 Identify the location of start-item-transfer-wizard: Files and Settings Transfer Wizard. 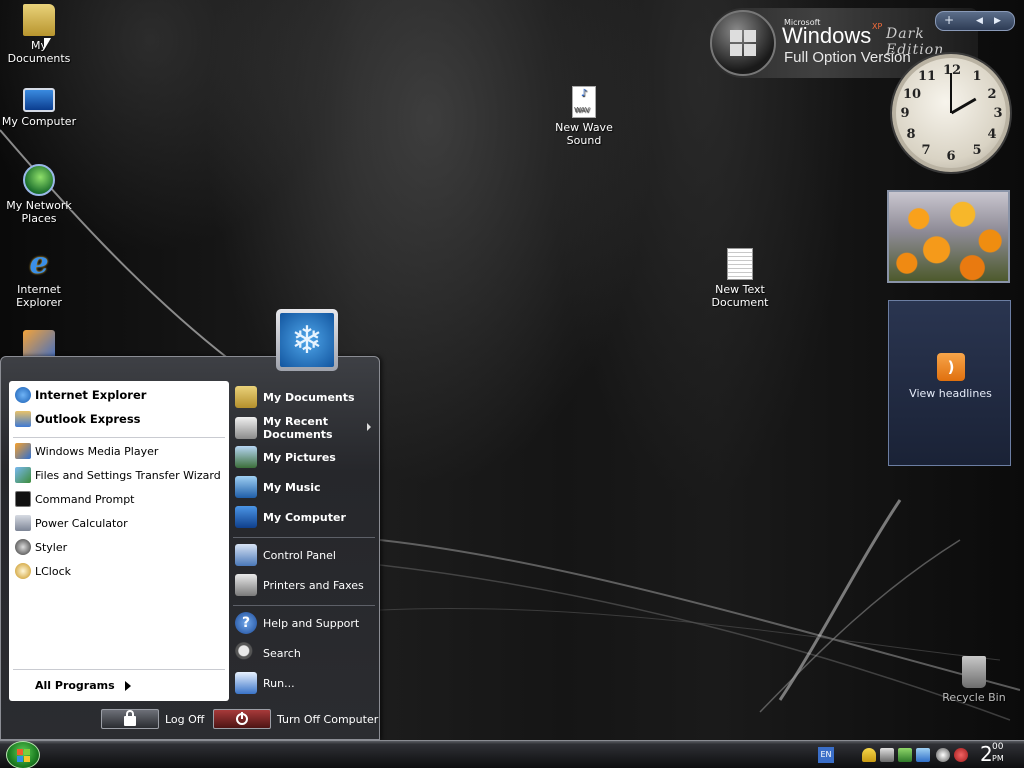
(120, 475).